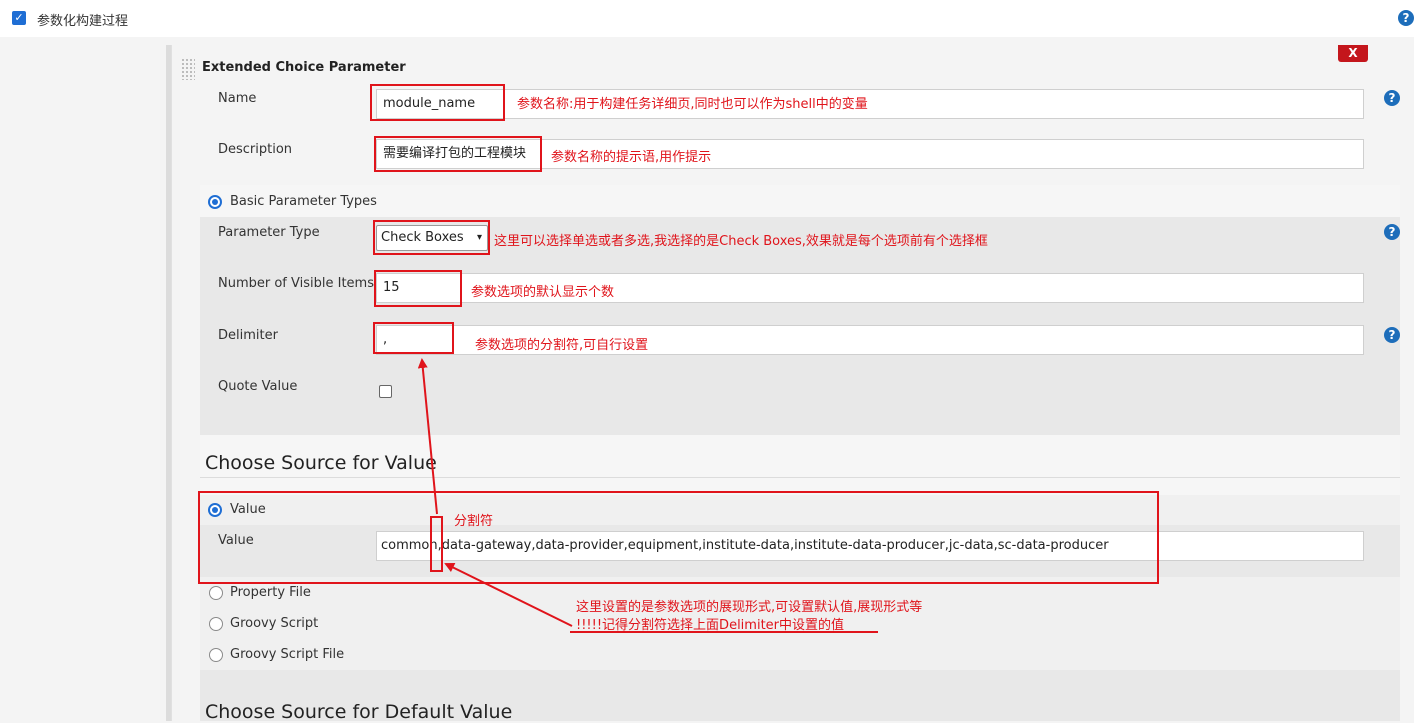  I want to click on separator-arrow, so click(508, 595).